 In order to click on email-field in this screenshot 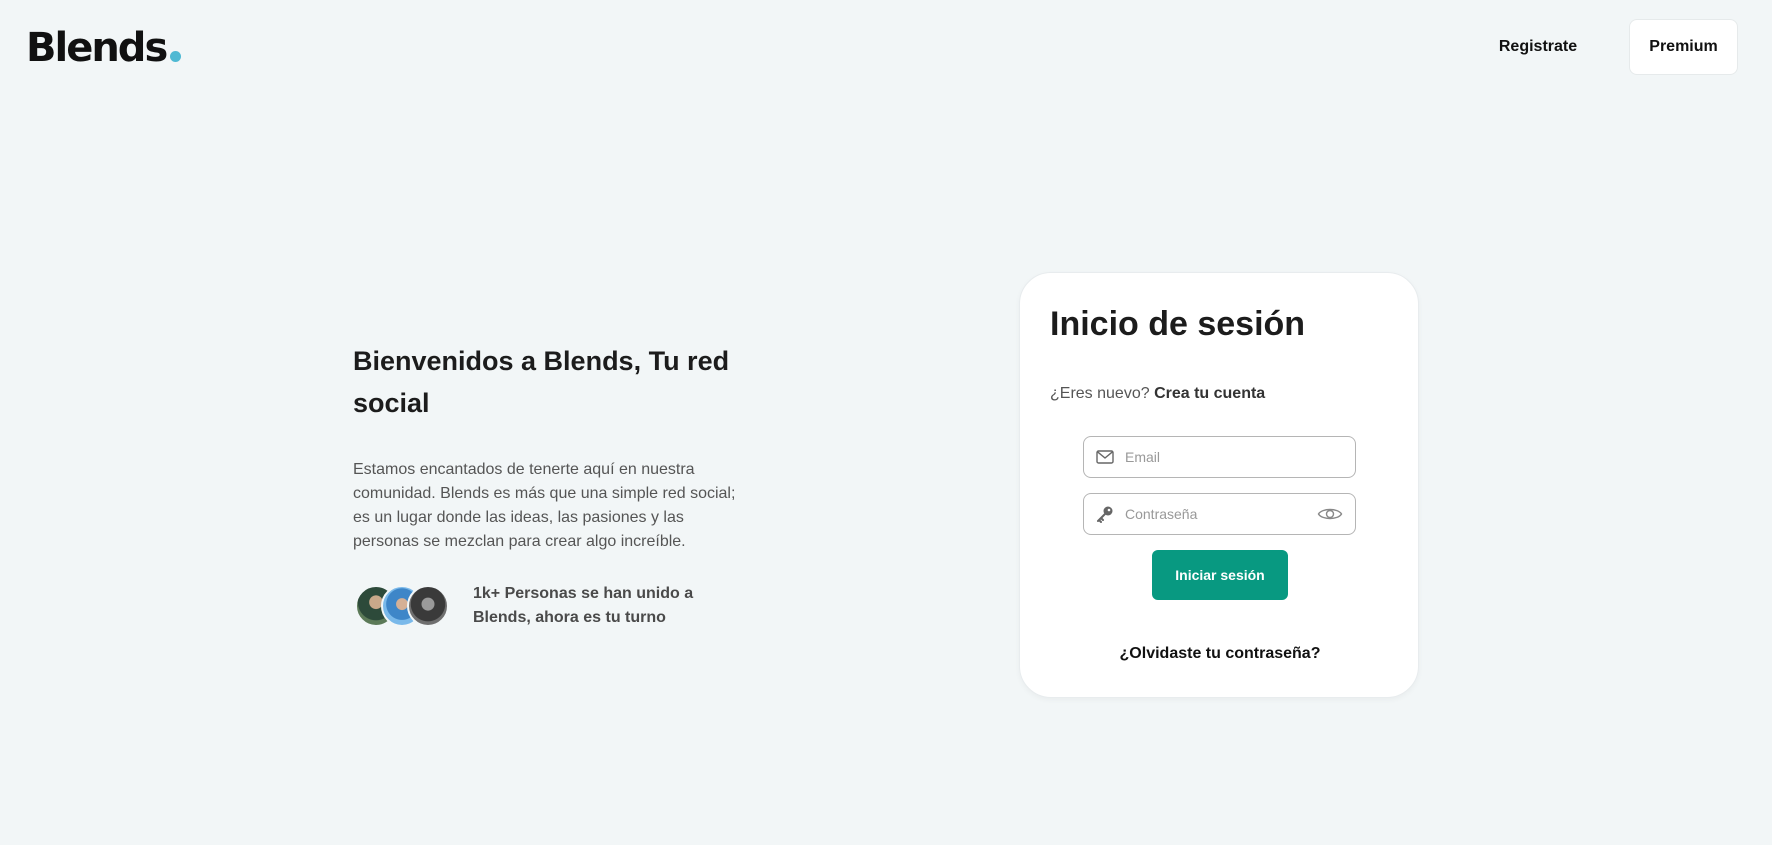, I will do `click(1219, 457)`.